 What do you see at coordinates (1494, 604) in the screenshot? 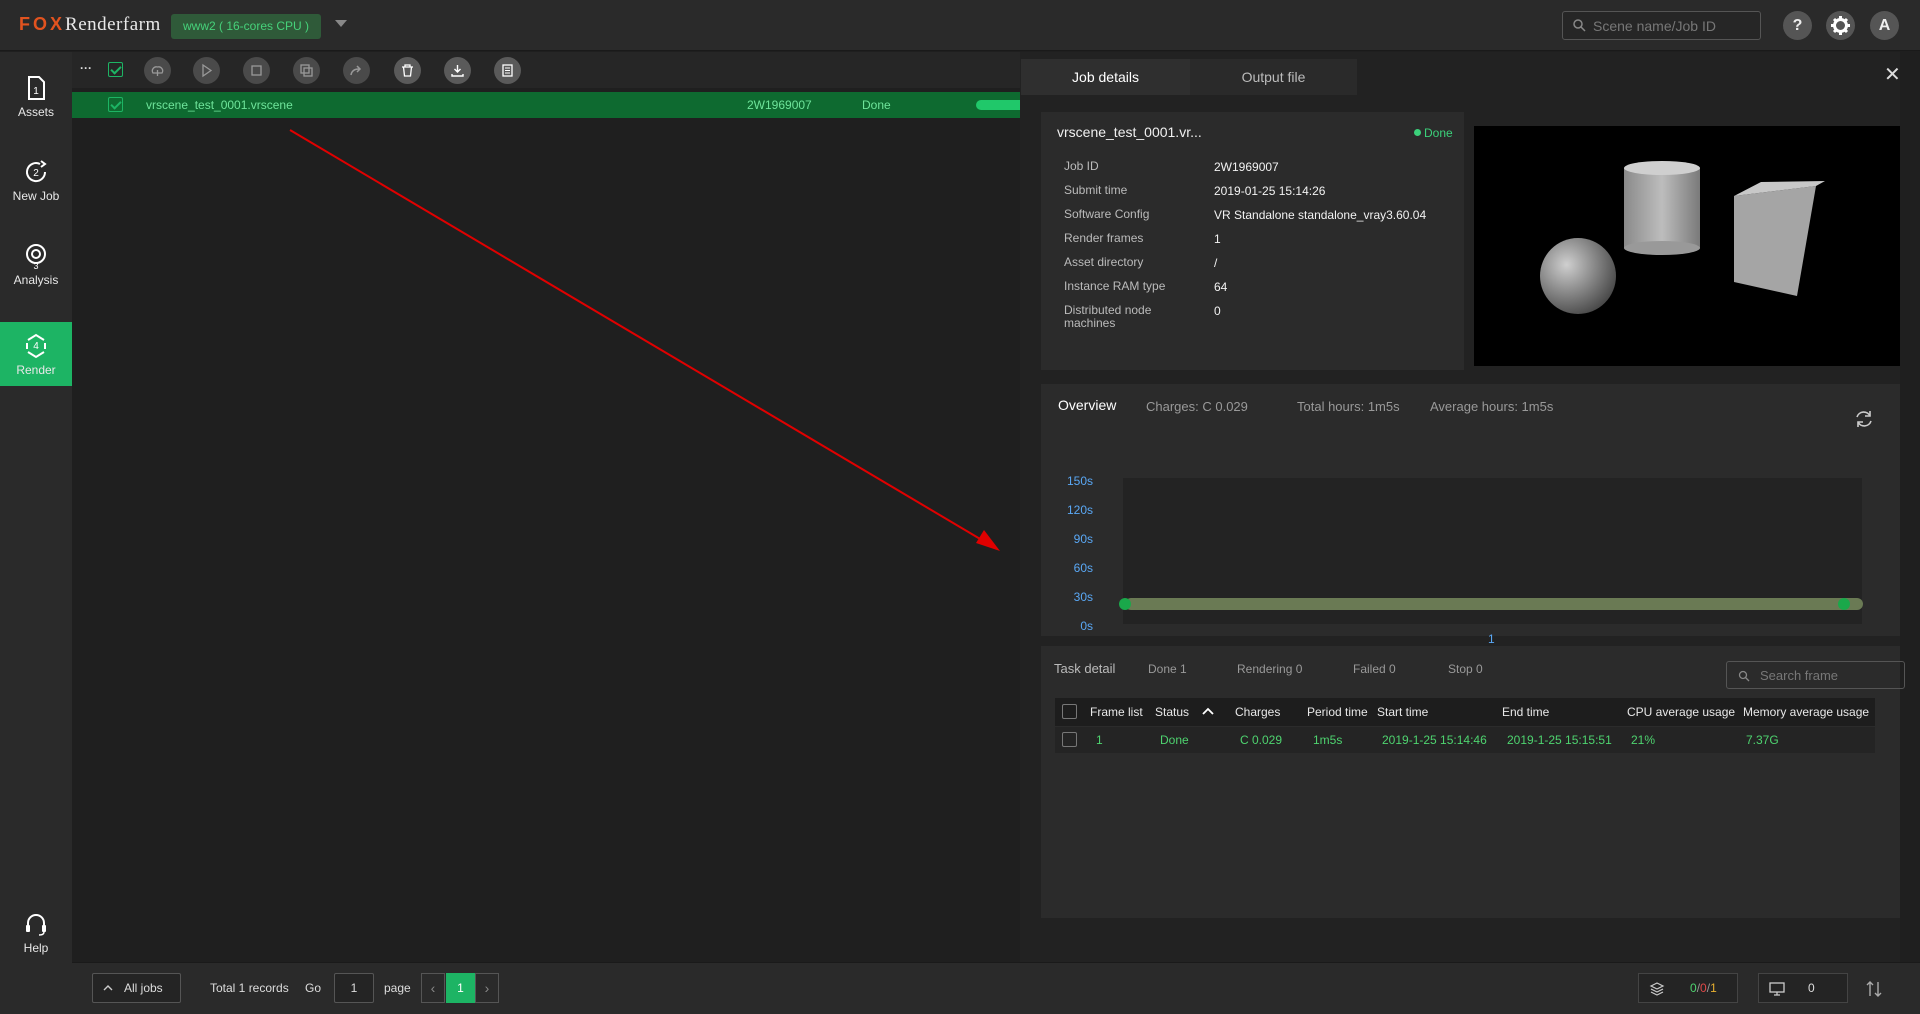
I see `chart-range-slider` at bounding box center [1494, 604].